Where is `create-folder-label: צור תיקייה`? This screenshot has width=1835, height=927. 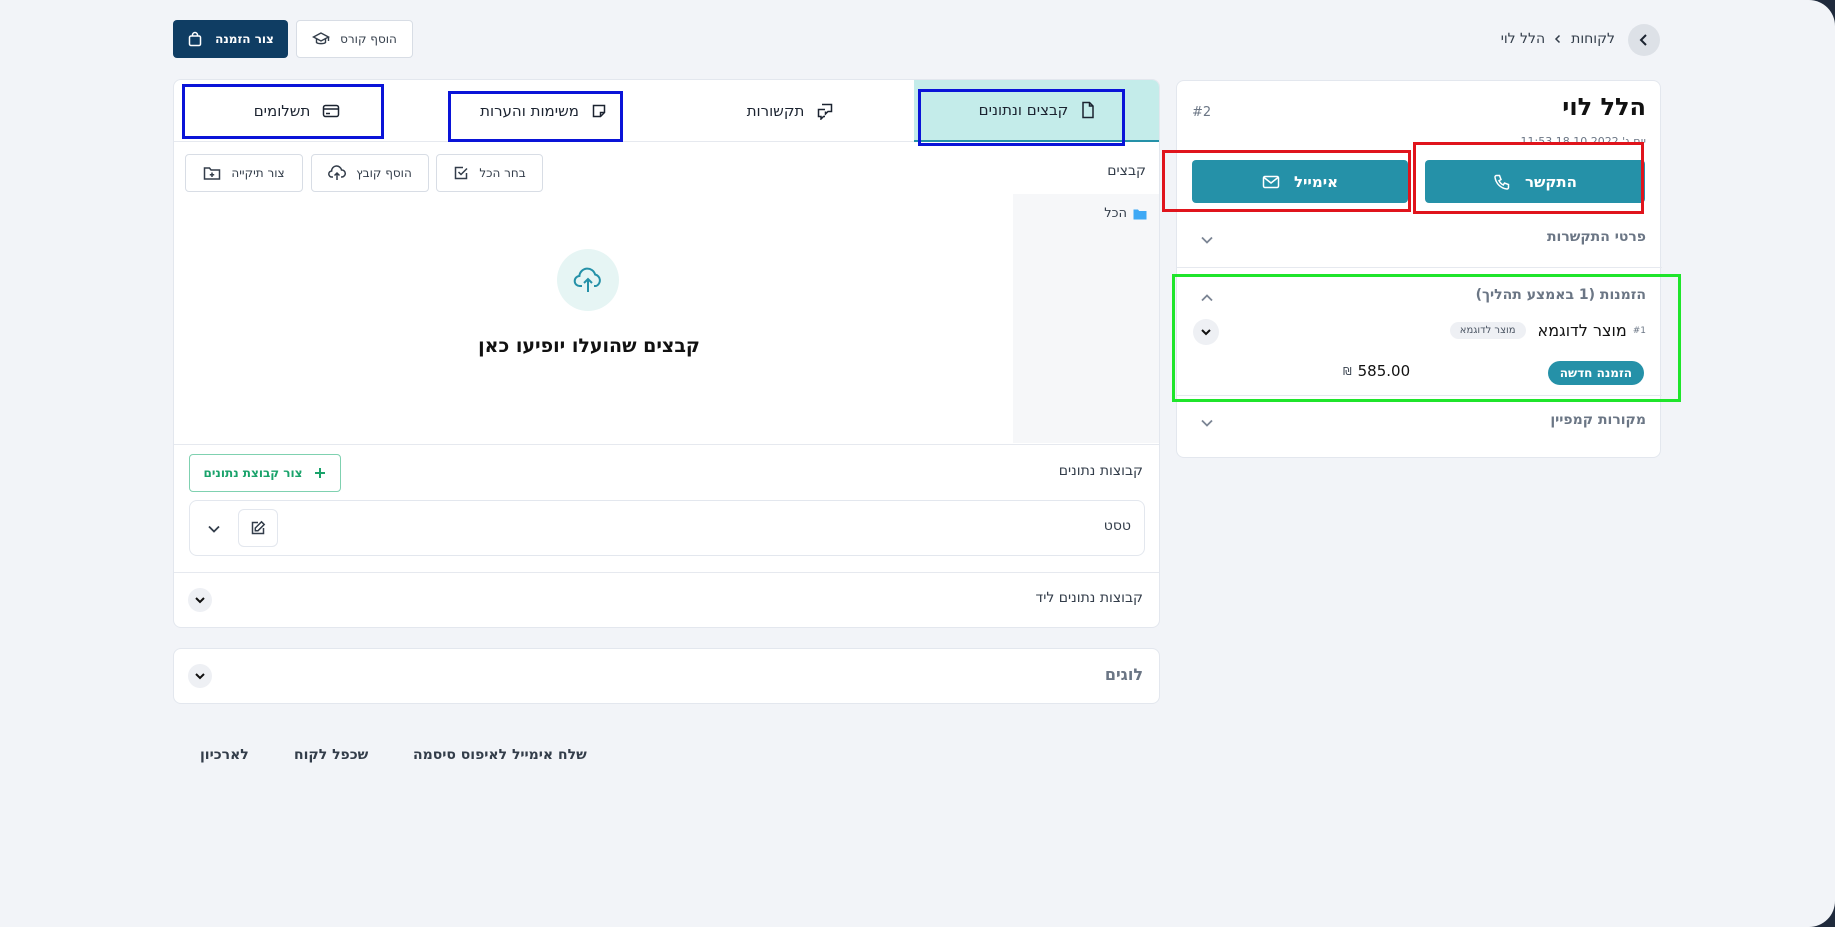 create-folder-label: צור תיקייה is located at coordinates (258, 173).